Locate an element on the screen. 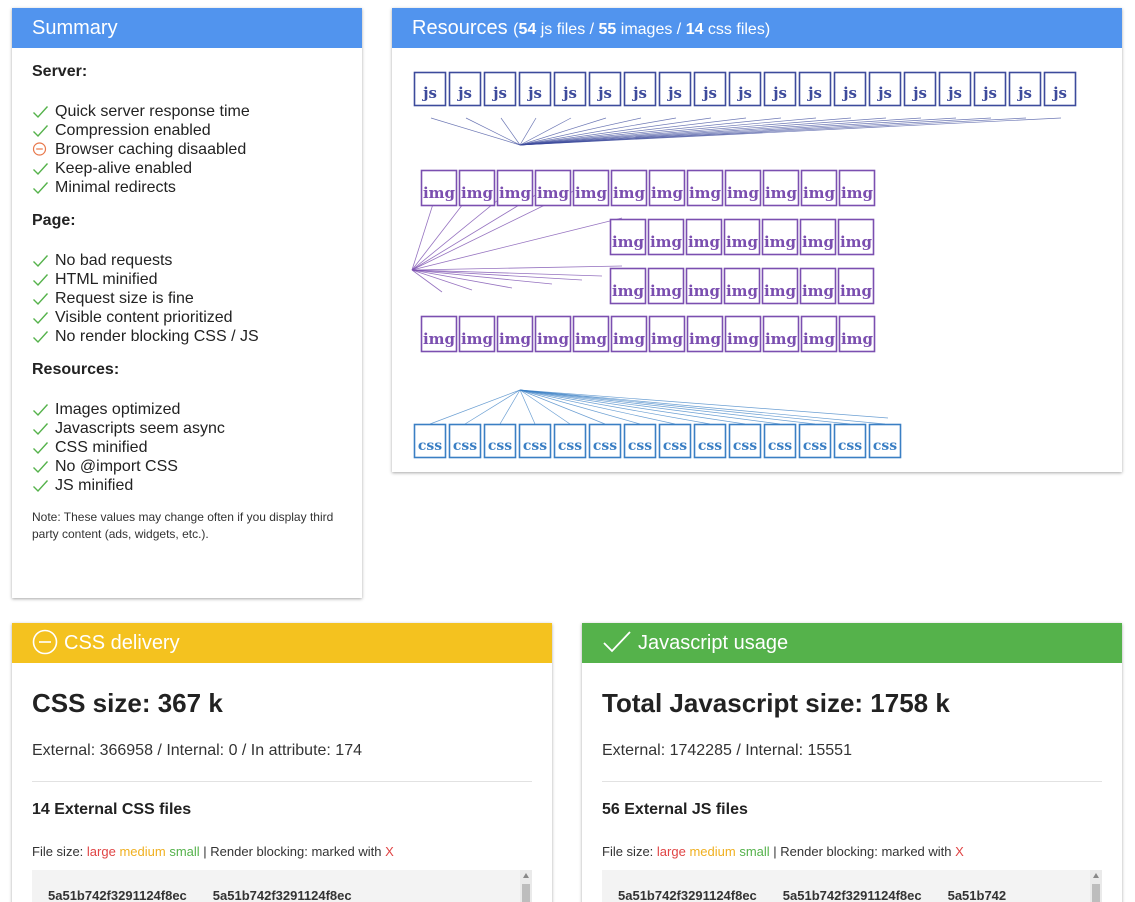 The height and width of the screenshot is (902, 1135). summary-header: Summary is located at coordinates (187, 28).